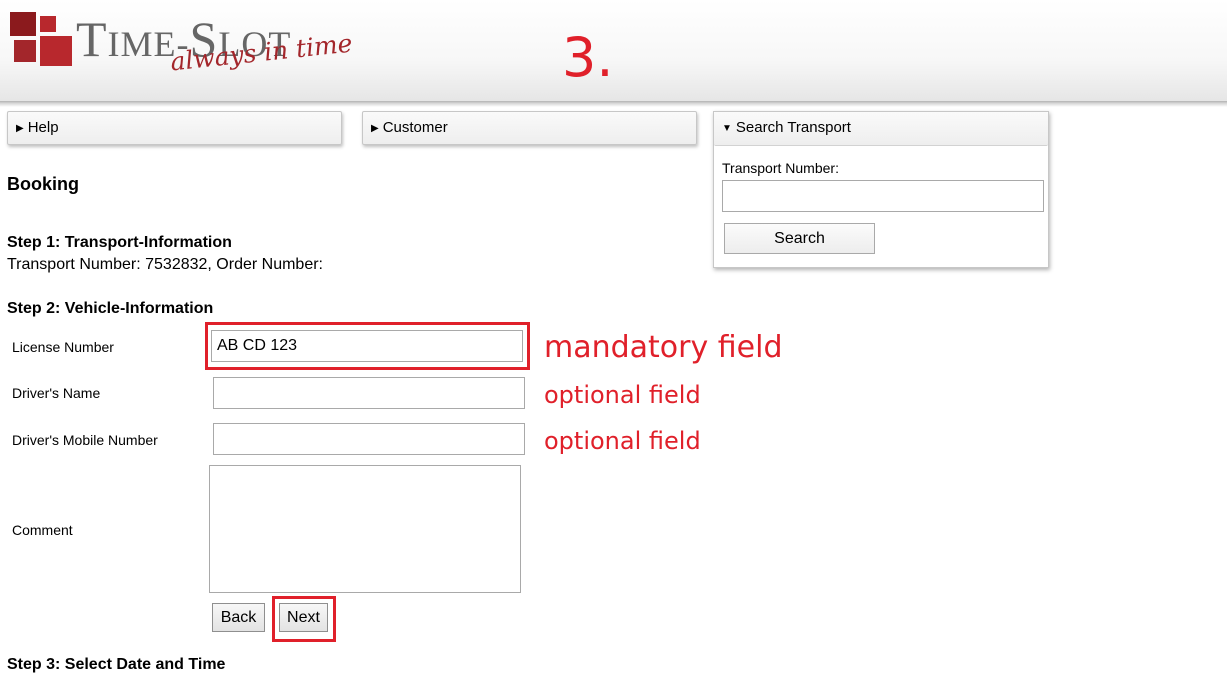  What do you see at coordinates (43, 127) in the screenshot?
I see `help-label: Help` at bounding box center [43, 127].